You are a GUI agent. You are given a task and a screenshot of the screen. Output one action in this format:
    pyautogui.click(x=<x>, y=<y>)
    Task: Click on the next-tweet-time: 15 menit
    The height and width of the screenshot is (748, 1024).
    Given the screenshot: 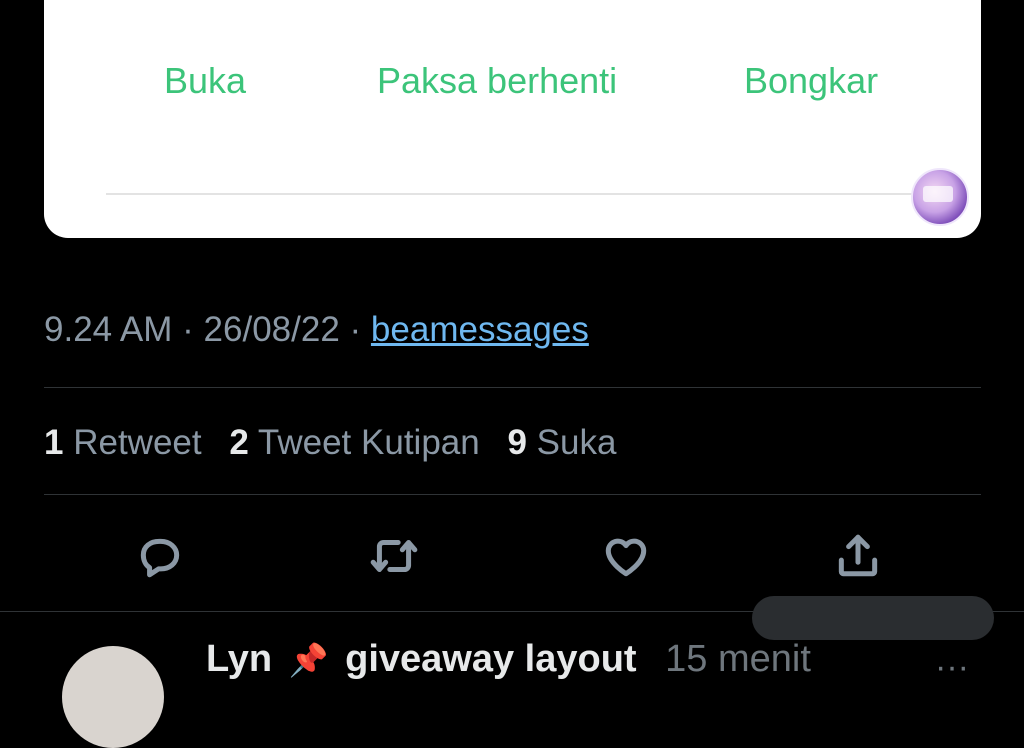 What is the action you would take?
    pyautogui.click(x=738, y=659)
    